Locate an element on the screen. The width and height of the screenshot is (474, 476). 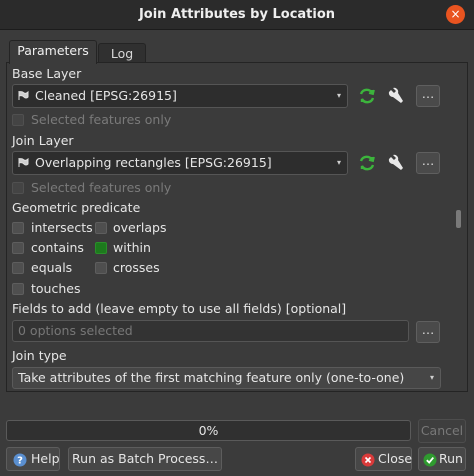
base-layer-label: Base Layer is located at coordinates (47, 73).